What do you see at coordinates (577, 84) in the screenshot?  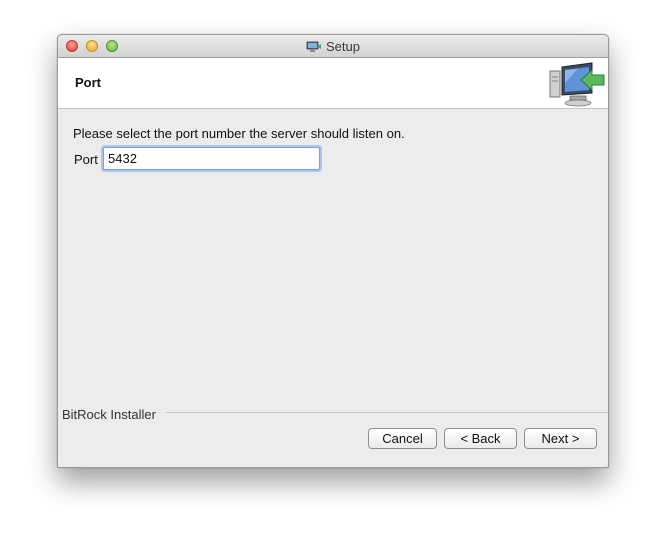 I see `installer-computer-icon` at bounding box center [577, 84].